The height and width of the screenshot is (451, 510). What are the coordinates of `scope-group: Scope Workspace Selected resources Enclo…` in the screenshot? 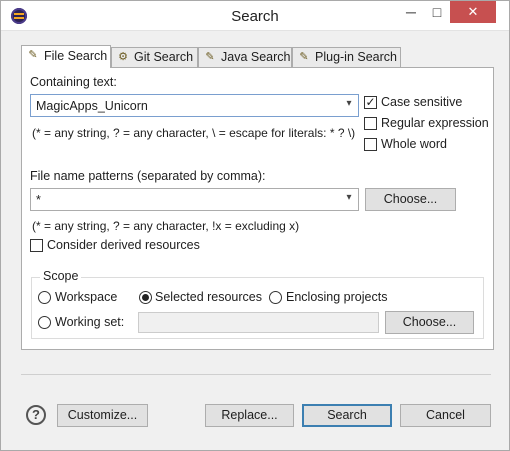 It's located at (257, 304).